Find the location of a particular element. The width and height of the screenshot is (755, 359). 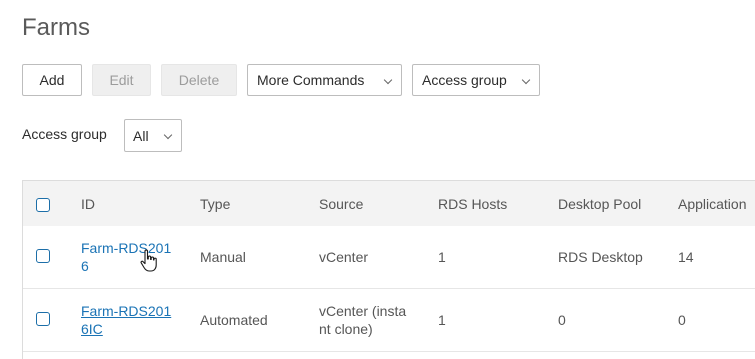

farm-id-link: Farm-RDS201 6IC is located at coordinates (126, 320).